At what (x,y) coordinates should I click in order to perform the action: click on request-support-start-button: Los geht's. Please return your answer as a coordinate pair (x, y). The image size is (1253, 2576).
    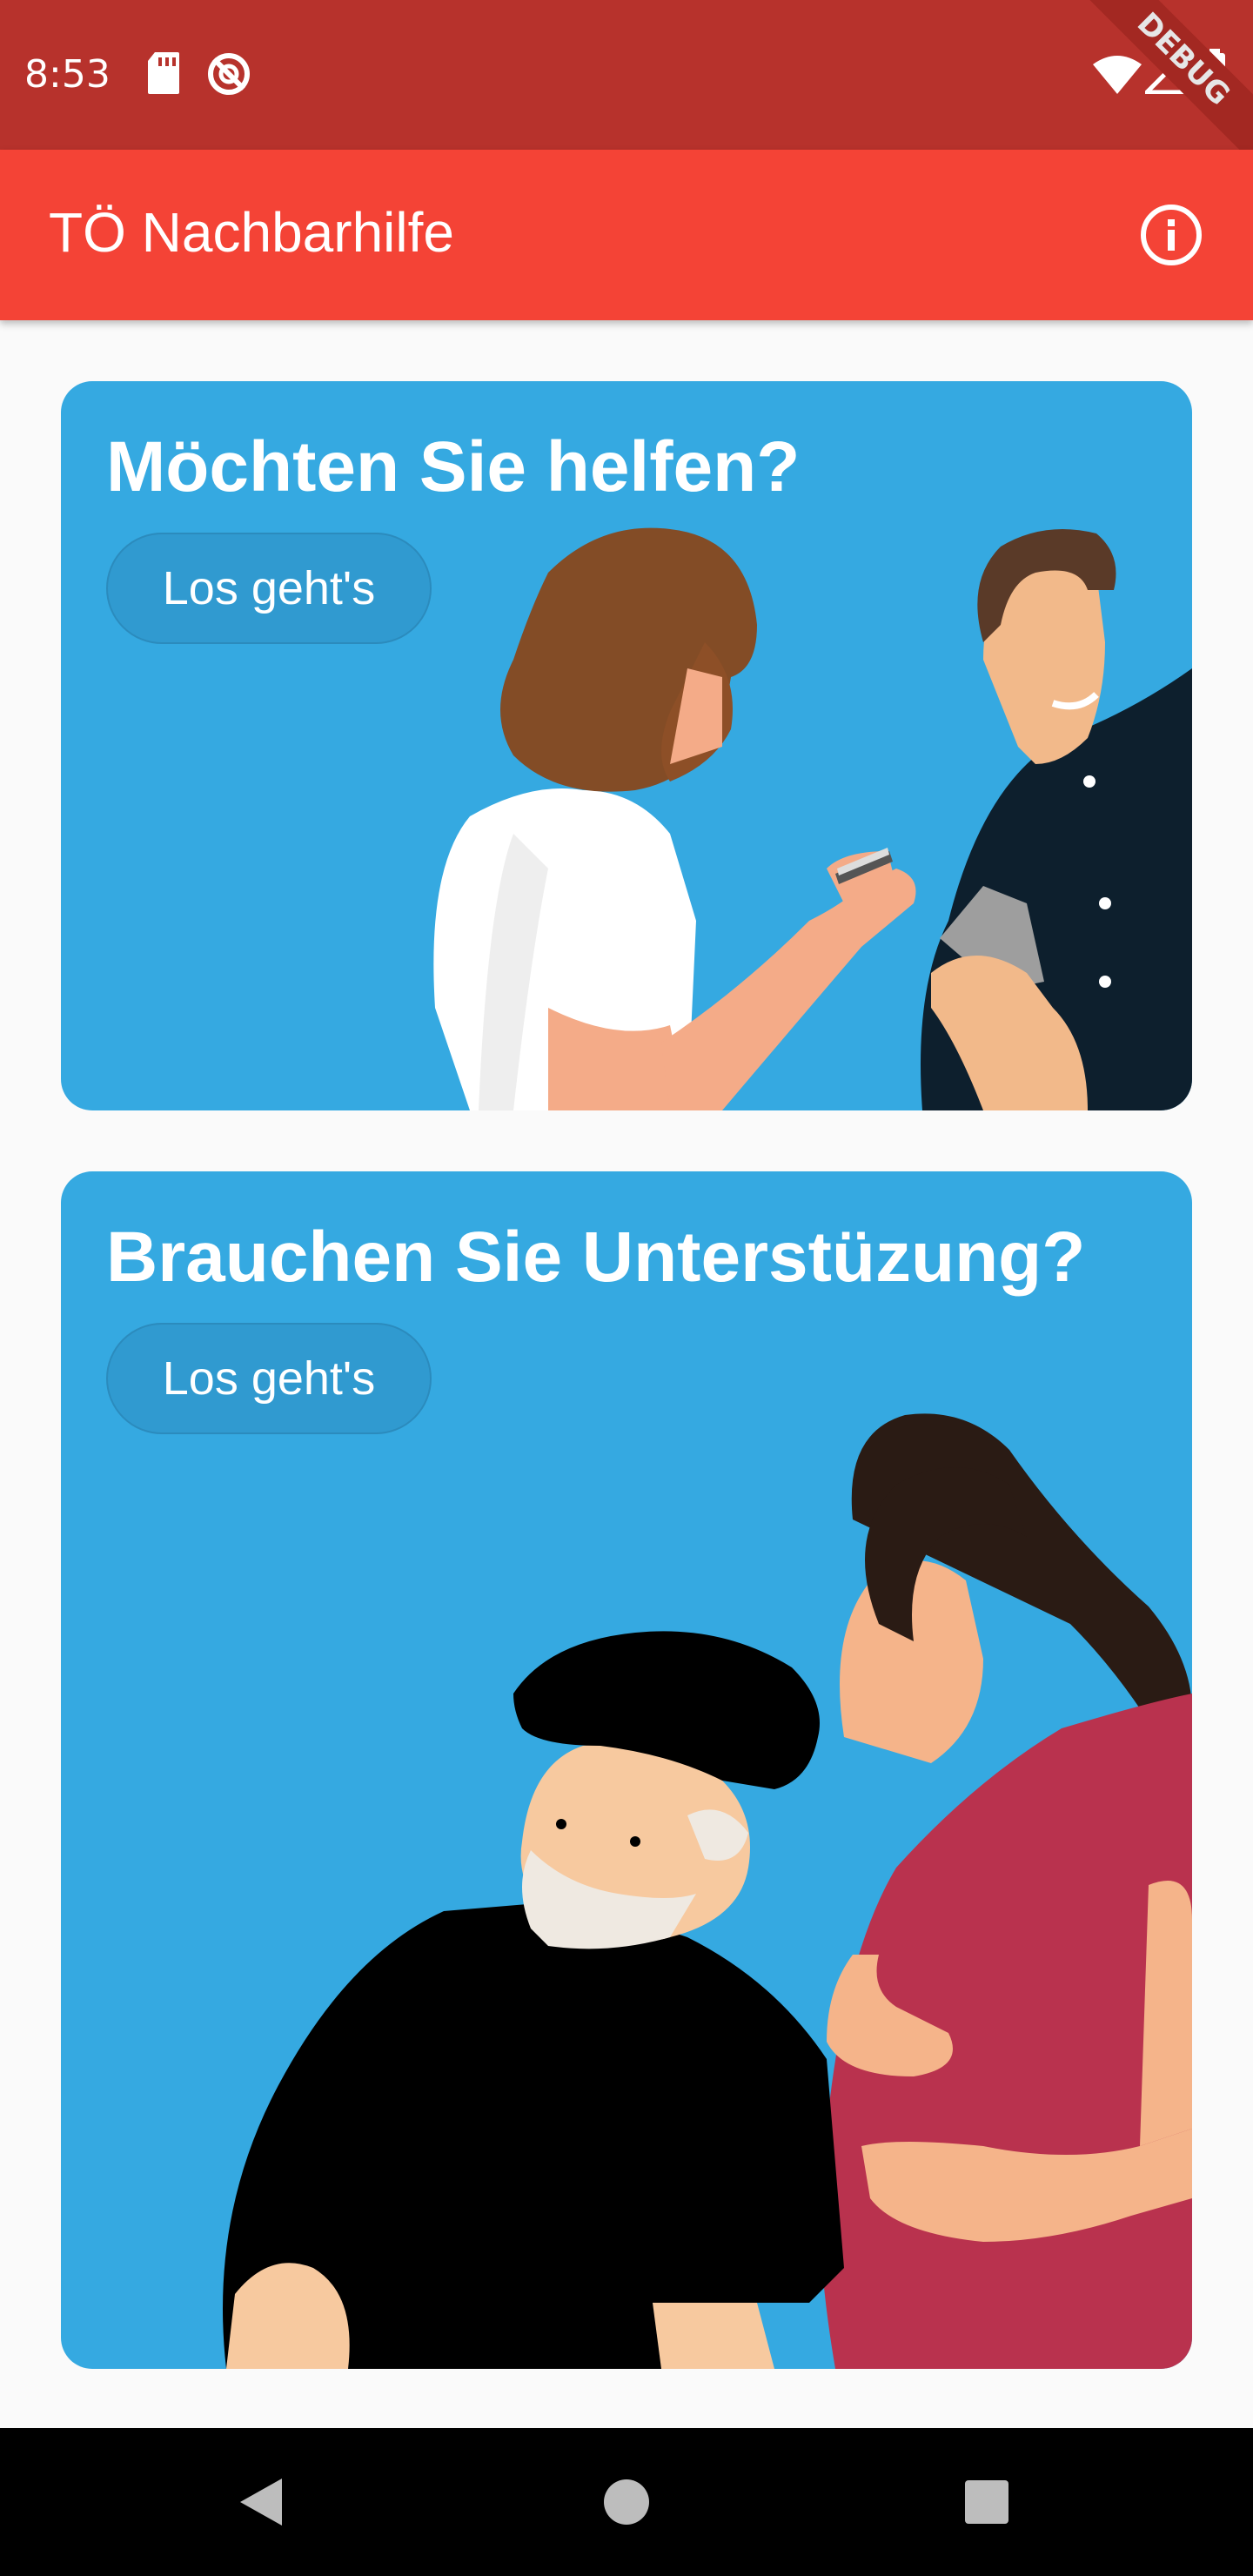
    Looking at the image, I should click on (269, 1379).